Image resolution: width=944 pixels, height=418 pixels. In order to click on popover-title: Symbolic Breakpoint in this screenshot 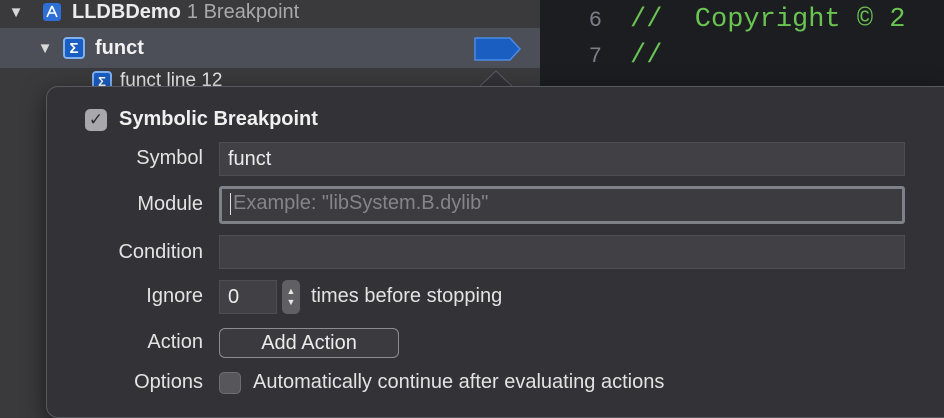, I will do `click(218, 119)`.